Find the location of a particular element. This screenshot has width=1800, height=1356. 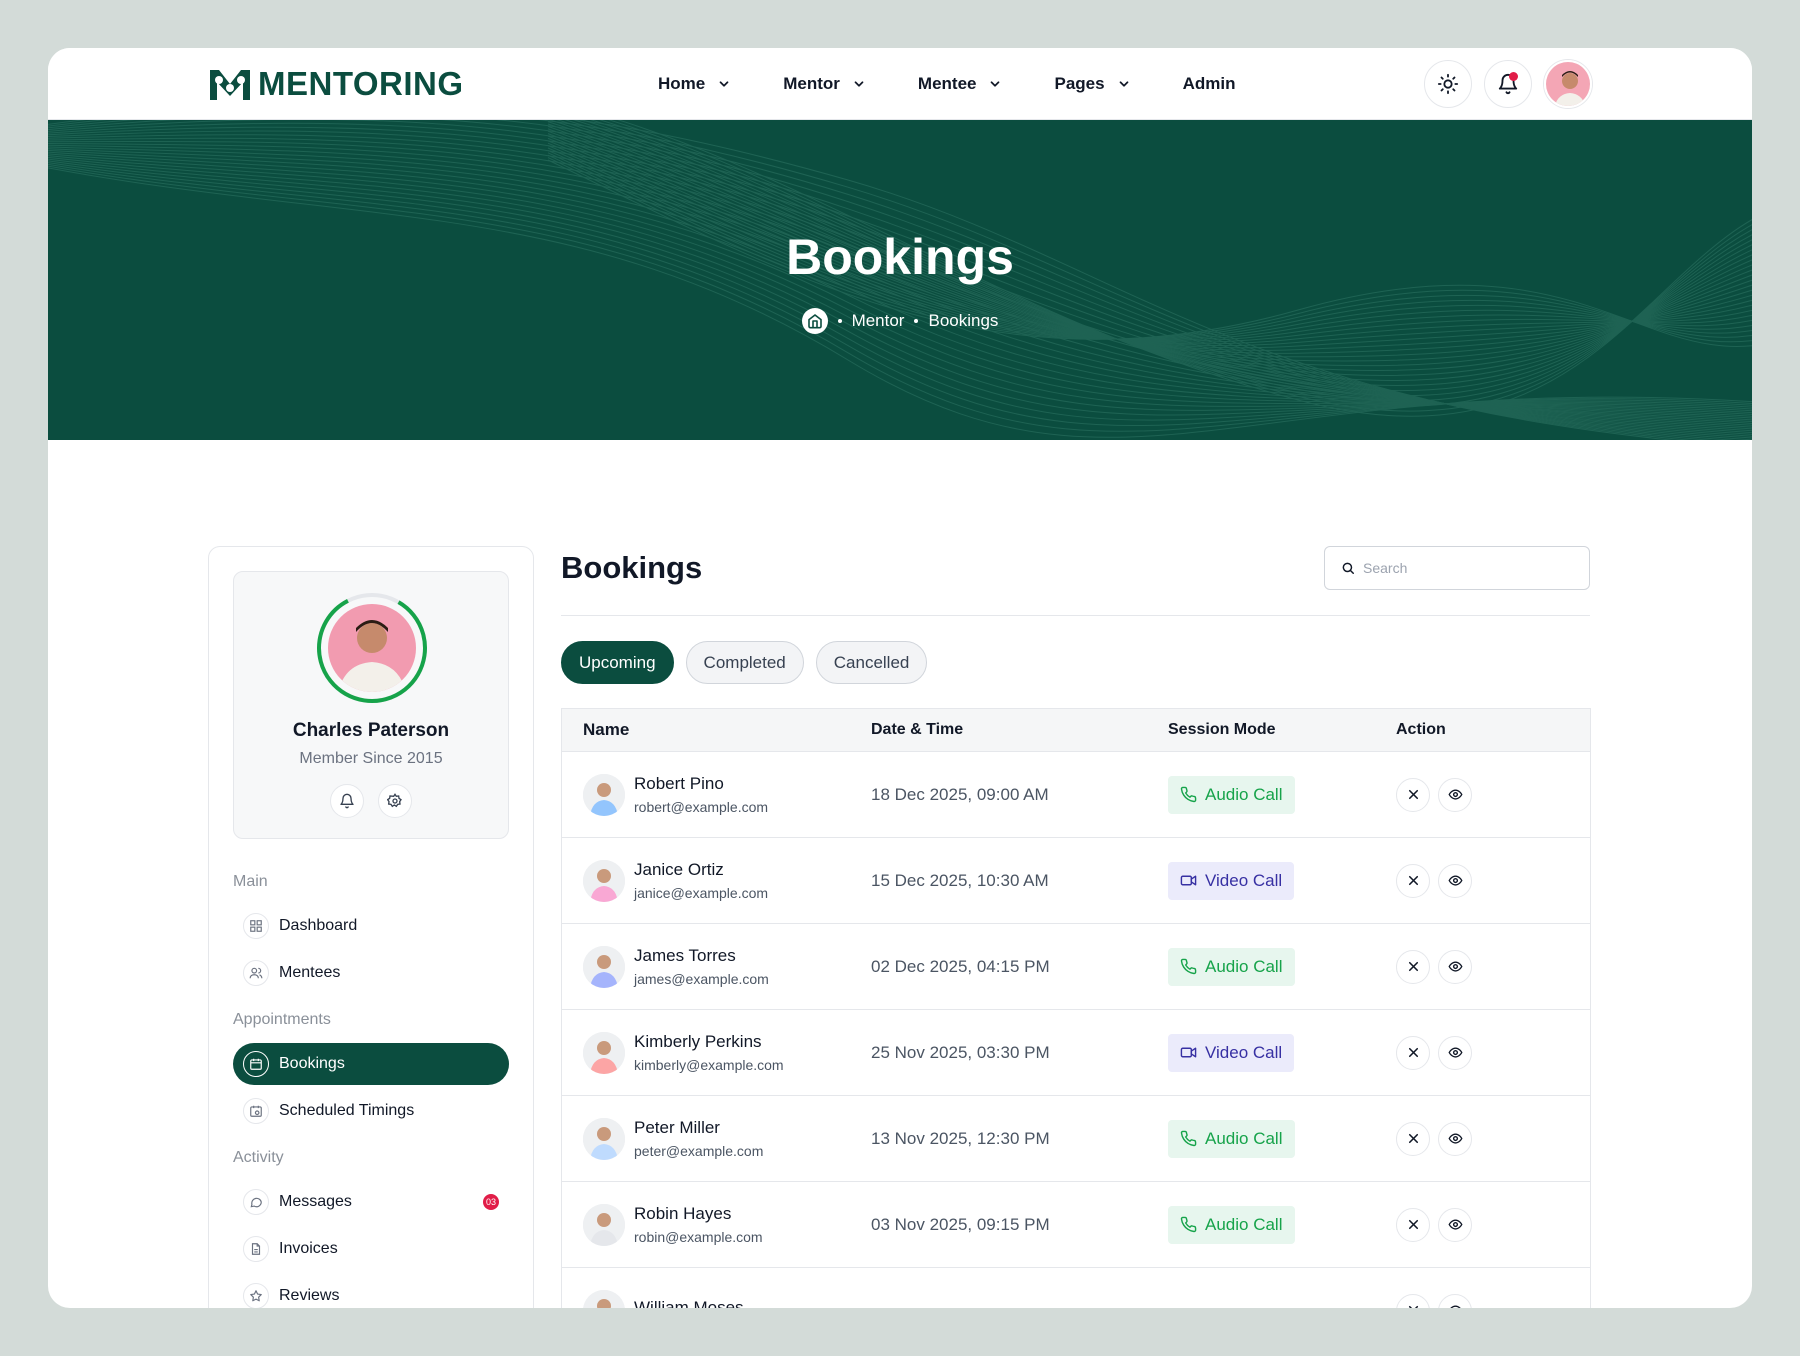

date-time: 03 Nov 2025, 09:15 PM is located at coordinates (960, 1224).